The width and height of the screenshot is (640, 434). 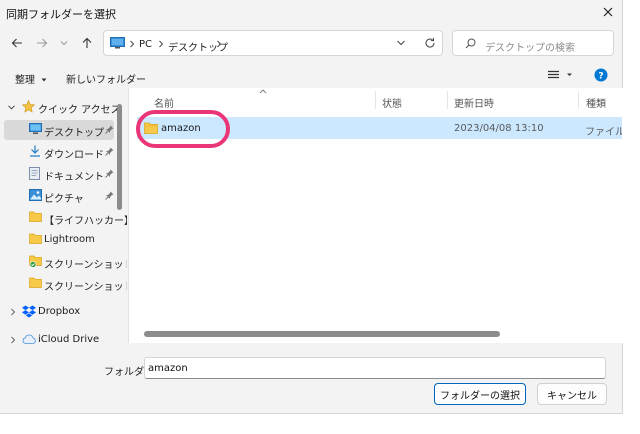 I want to click on view-list-icon, so click(x=560, y=74).